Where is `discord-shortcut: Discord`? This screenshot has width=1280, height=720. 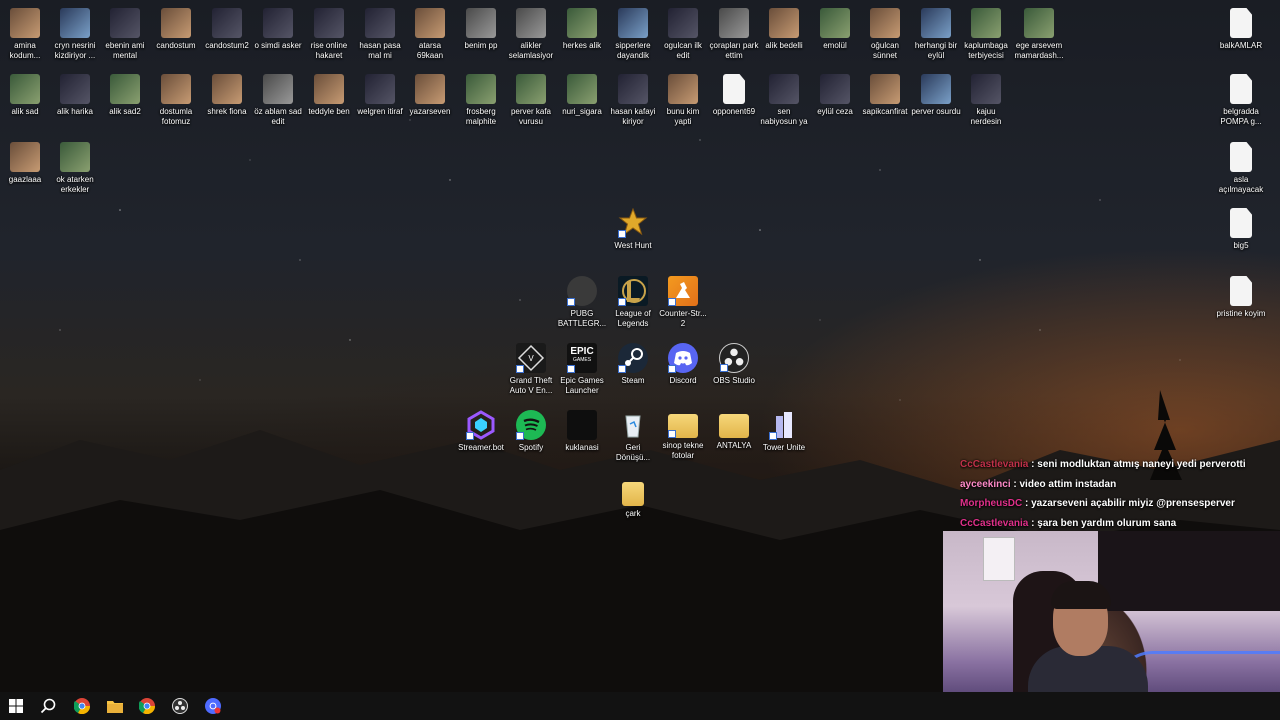 discord-shortcut: Discord is located at coordinates (683, 364).